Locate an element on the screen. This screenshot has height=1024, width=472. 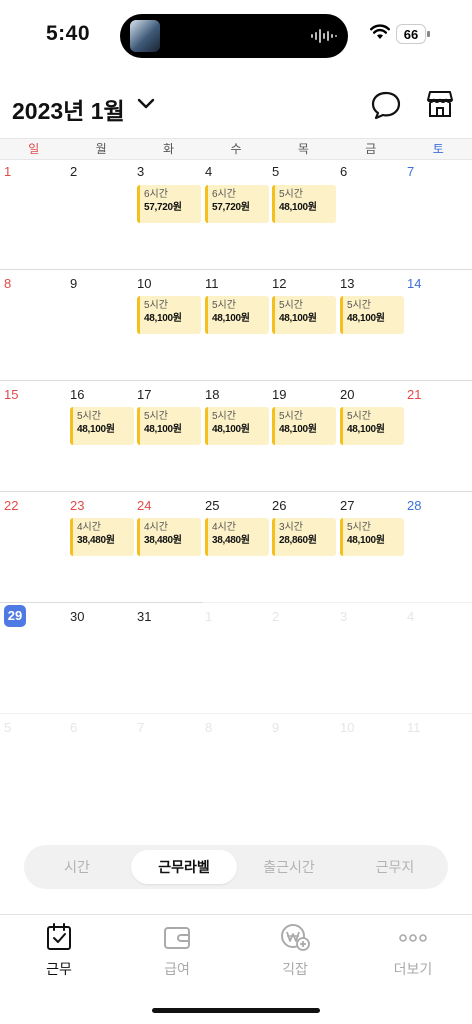
calendar-day: 27 is located at coordinates (347, 505).